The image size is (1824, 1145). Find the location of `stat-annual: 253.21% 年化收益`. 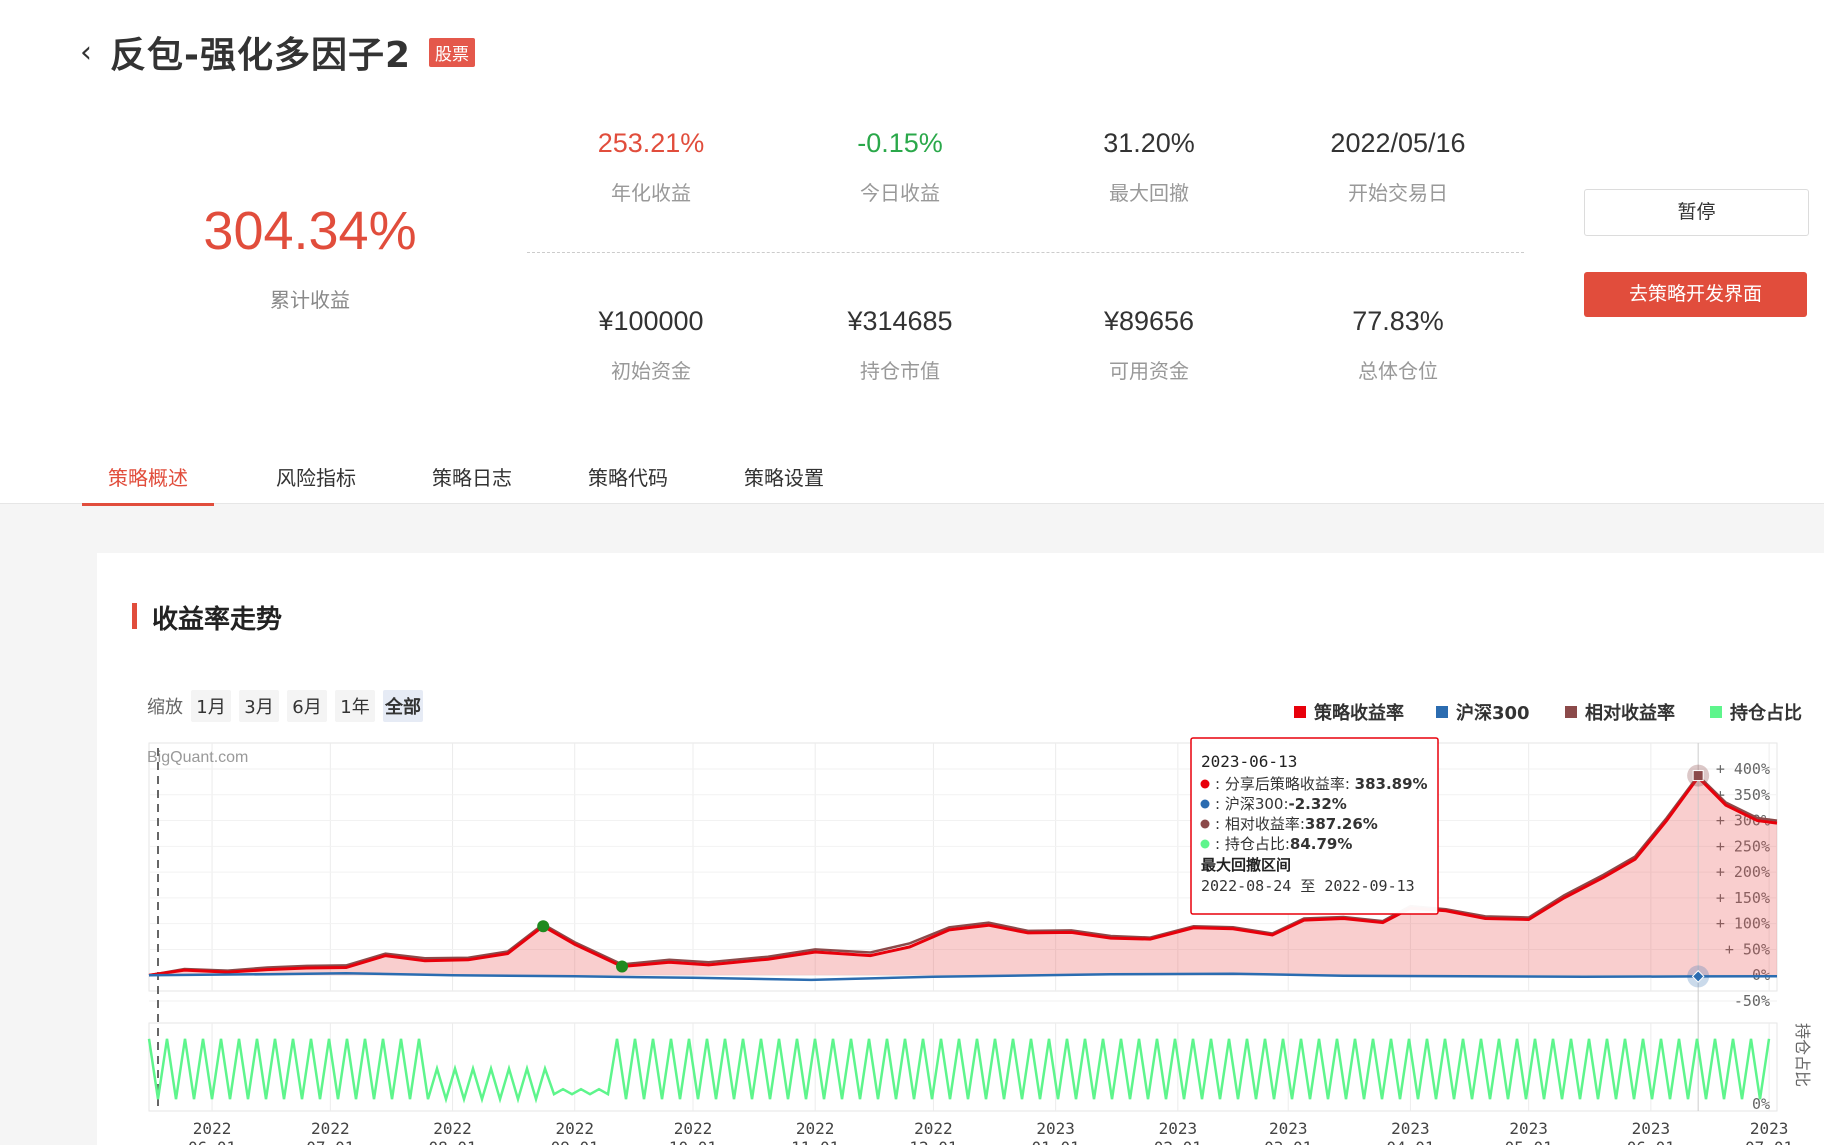

stat-annual: 253.21% 年化收益 is located at coordinates (651, 167).